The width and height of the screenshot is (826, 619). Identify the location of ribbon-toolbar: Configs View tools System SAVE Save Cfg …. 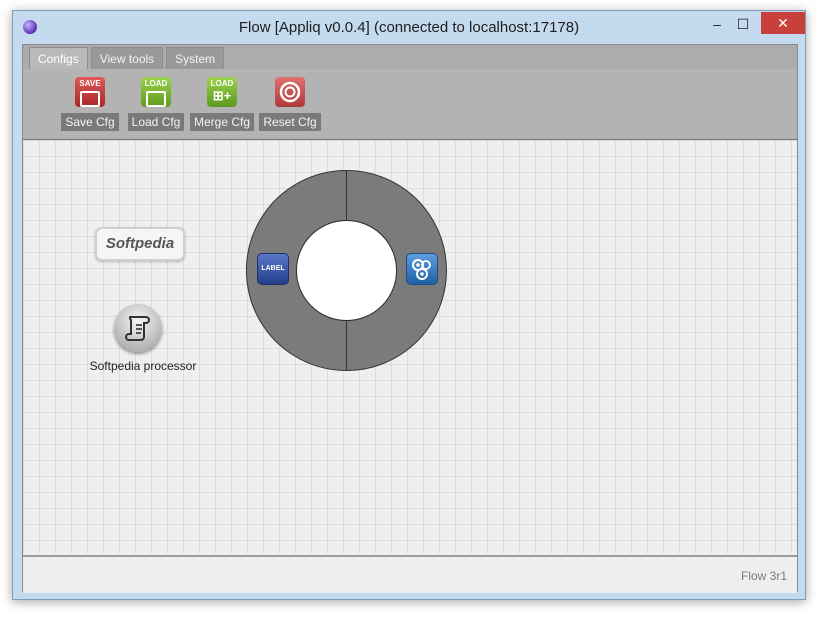
(410, 92).